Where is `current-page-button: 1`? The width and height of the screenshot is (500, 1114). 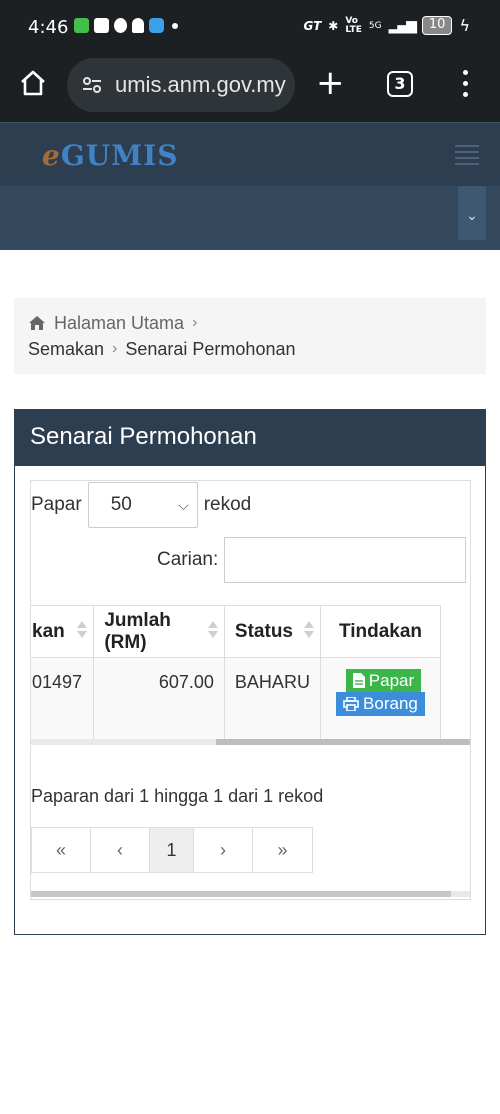 current-page-button: 1 is located at coordinates (172, 850).